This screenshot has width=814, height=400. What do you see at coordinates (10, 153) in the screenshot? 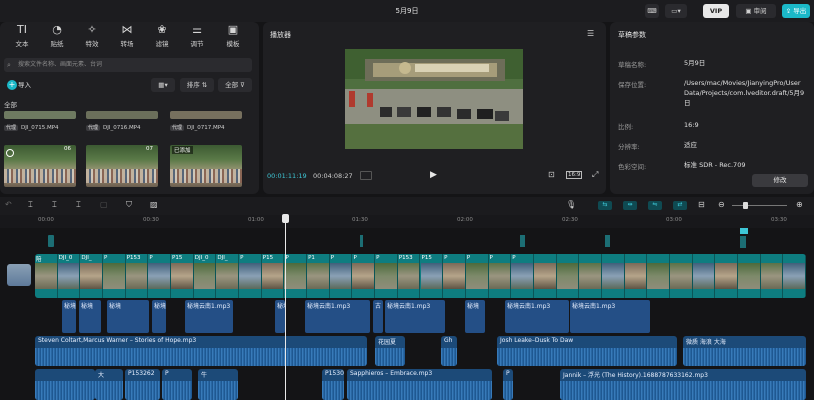
I see `select-checkbox` at bounding box center [10, 153].